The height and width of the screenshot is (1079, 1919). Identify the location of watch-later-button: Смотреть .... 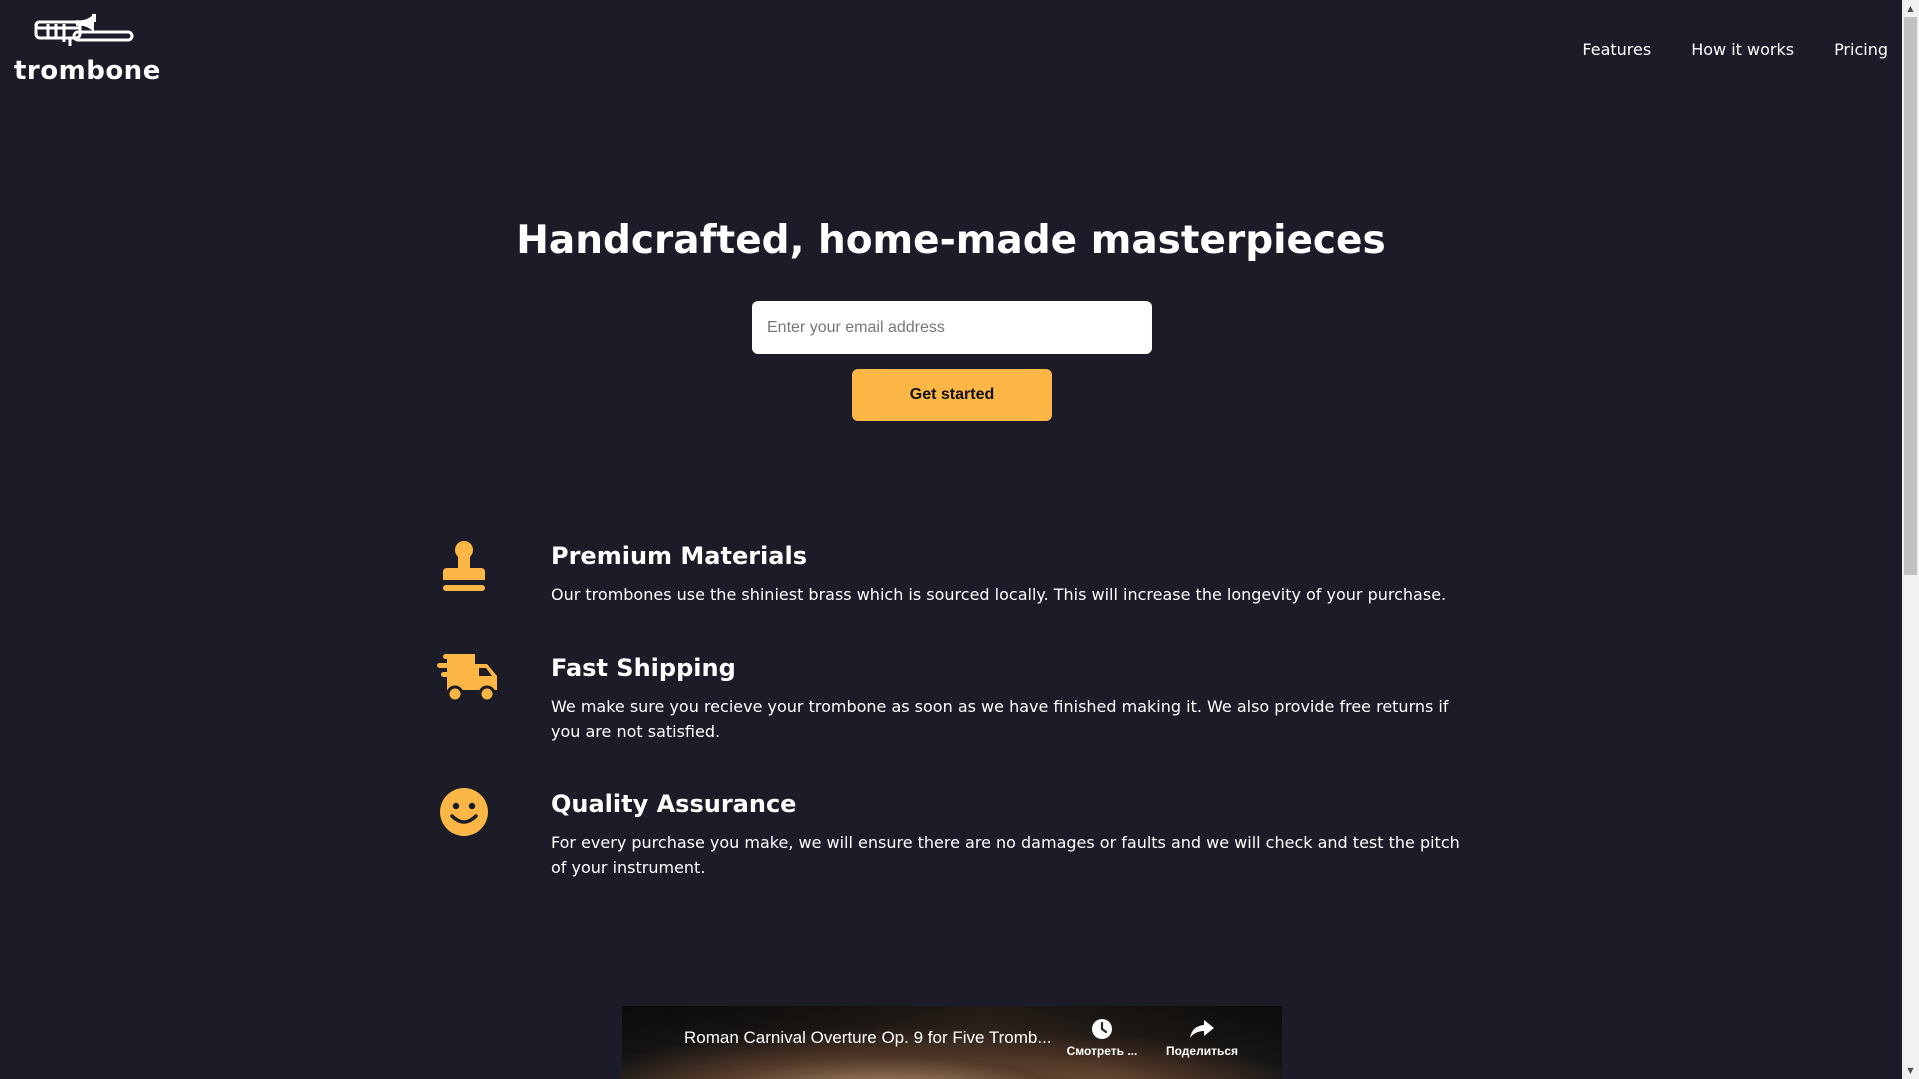
(1102, 1038).